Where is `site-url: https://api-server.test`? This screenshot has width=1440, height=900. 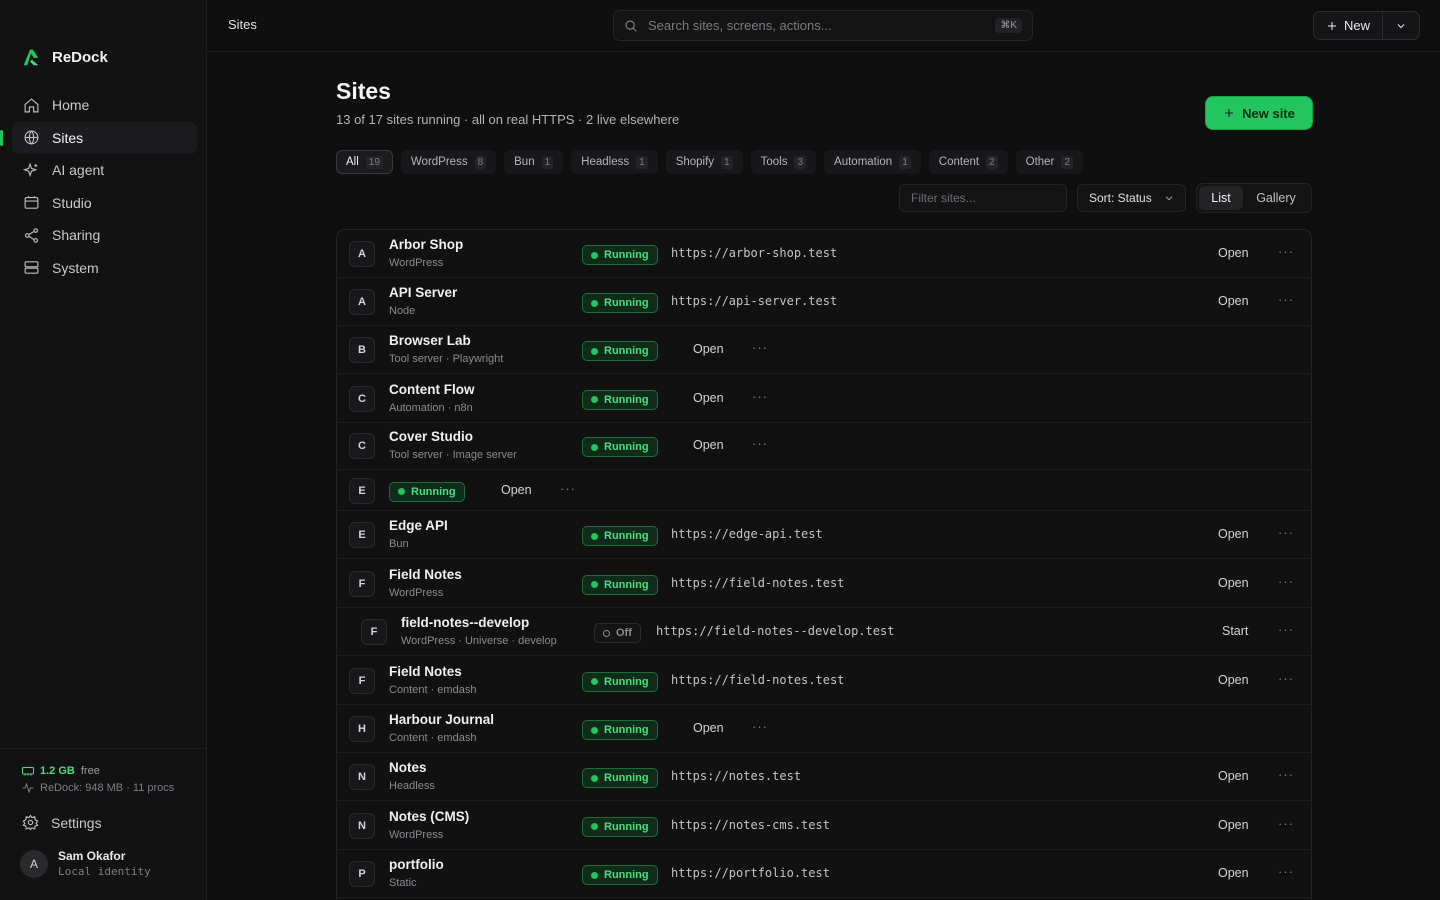 site-url: https://api-server.test is located at coordinates (754, 301).